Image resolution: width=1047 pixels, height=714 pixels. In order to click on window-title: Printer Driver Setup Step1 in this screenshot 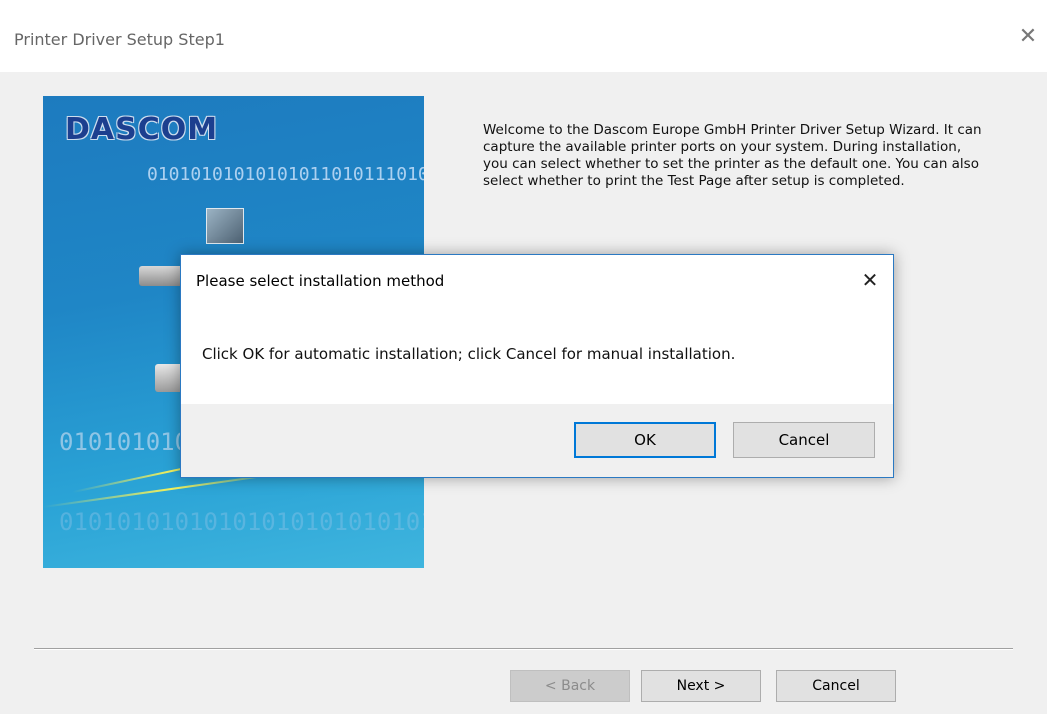, I will do `click(119, 39)`.